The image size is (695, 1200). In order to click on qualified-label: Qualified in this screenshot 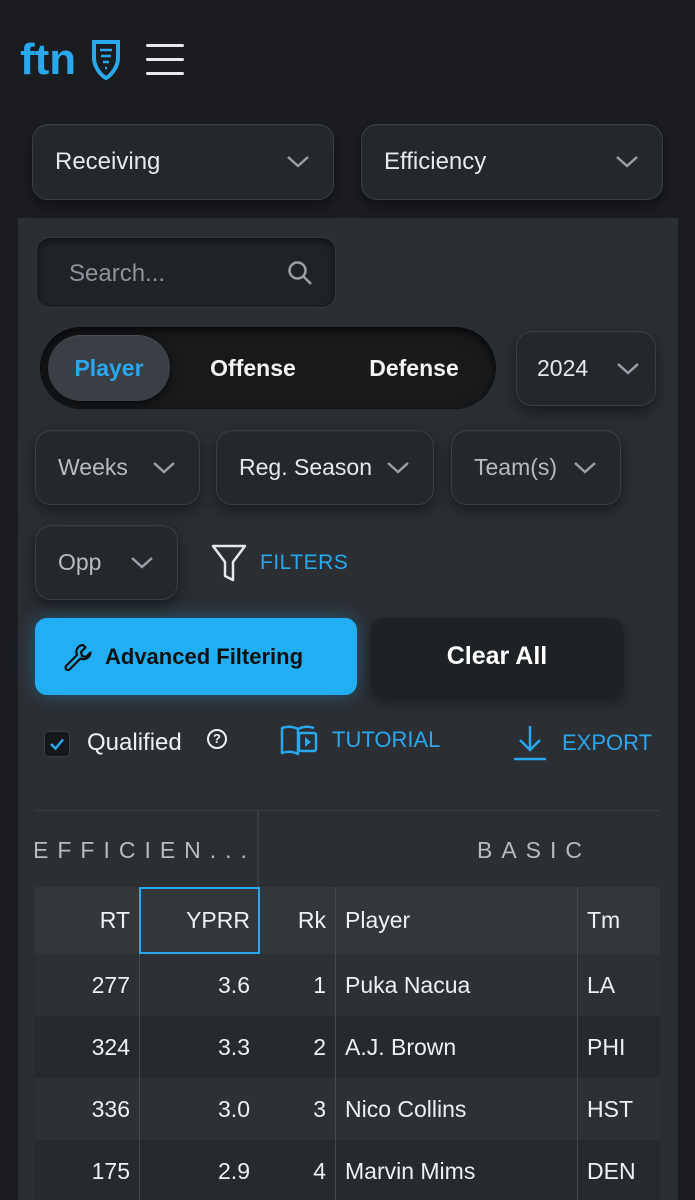, I will do `click(134, 742)`.